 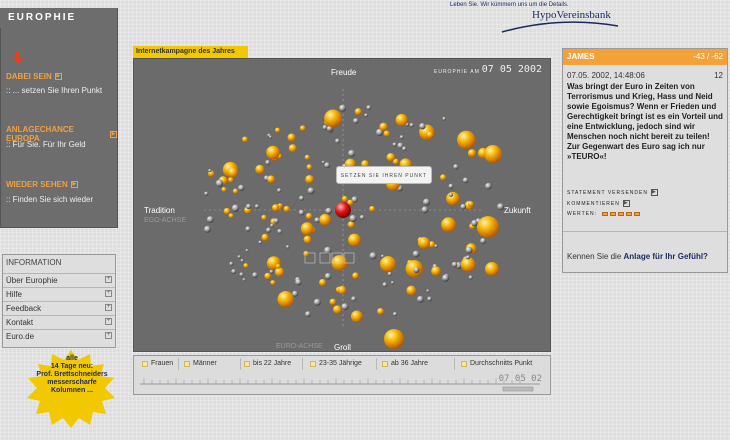 I want to click on filter-23-35: 23-35 Jährige, so click(x=336, y=363).